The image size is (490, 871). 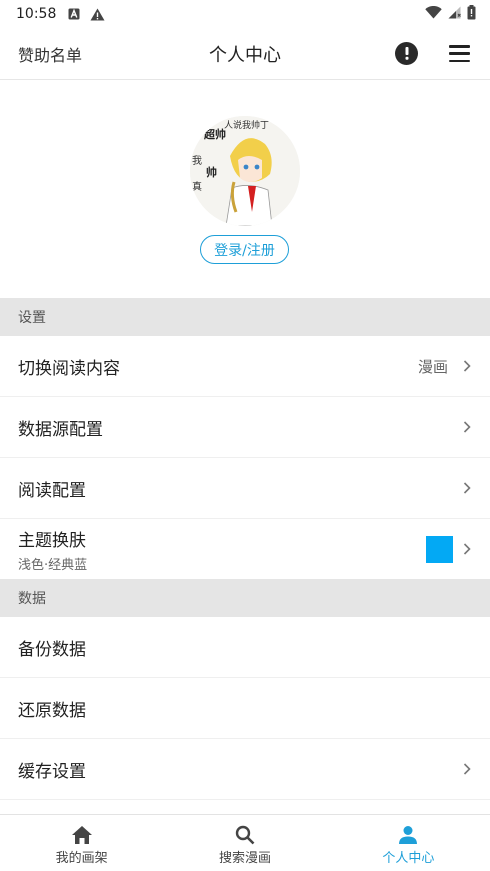 I want to click on nav-item-profile: 个人中心, so click(x=408, y=843).